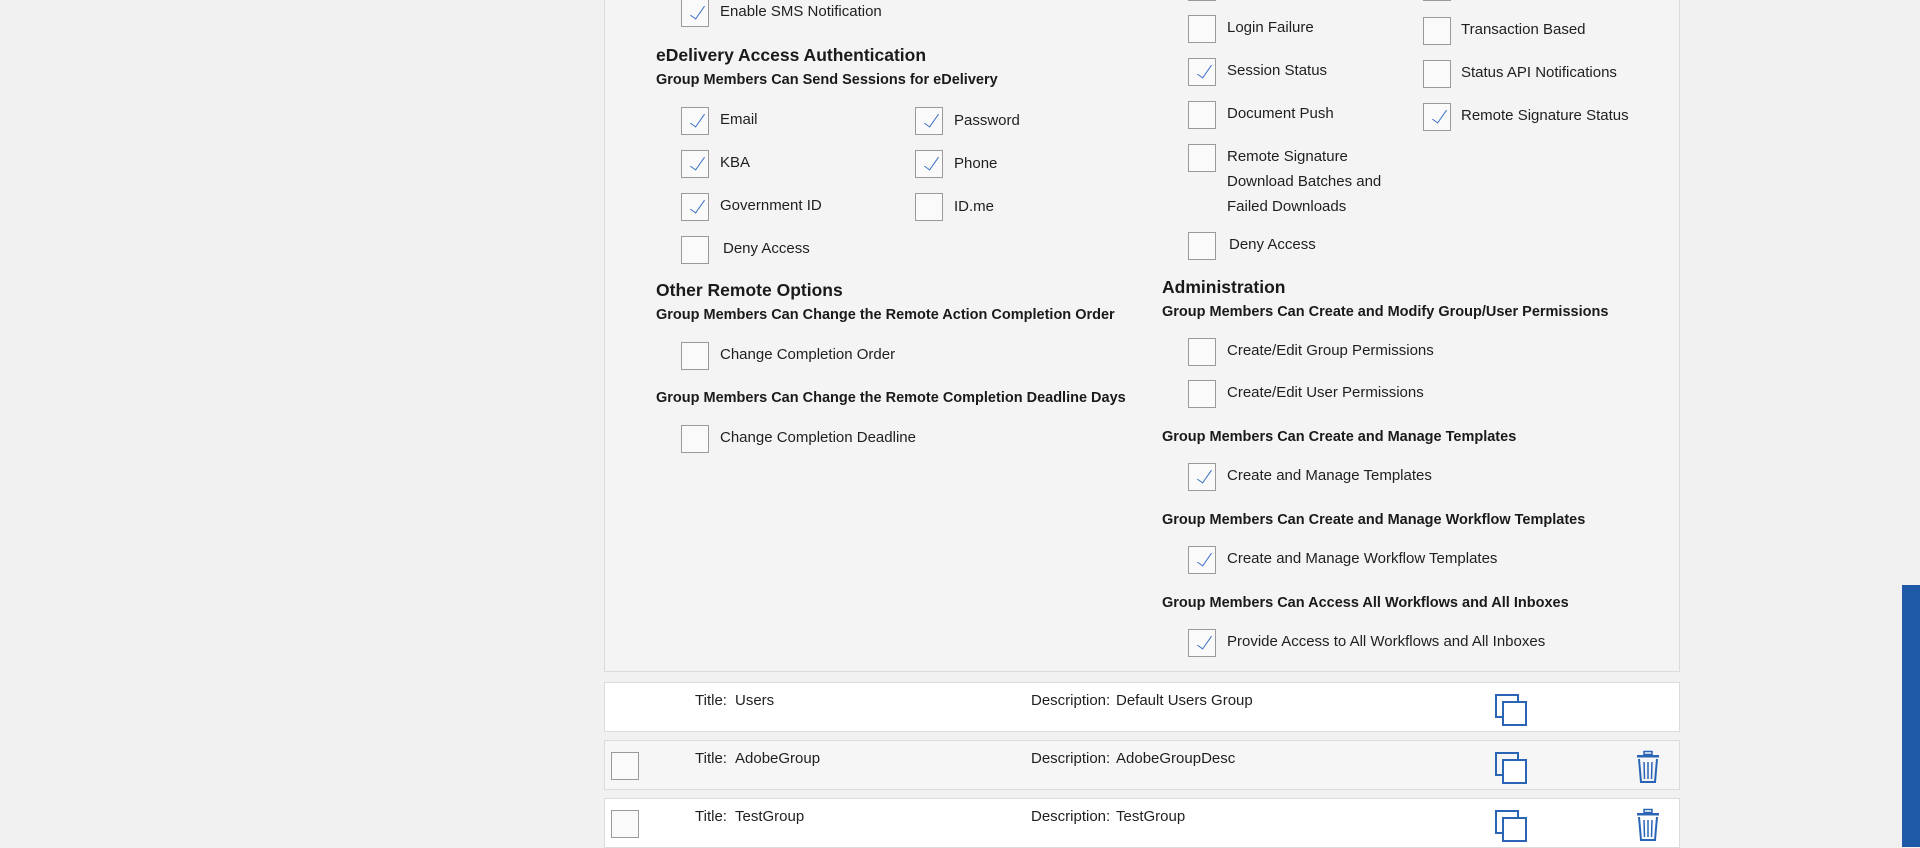  I want to click on group-row-testgroup: Title: TestGroup Description: TestGroup, so click(1142, 823).